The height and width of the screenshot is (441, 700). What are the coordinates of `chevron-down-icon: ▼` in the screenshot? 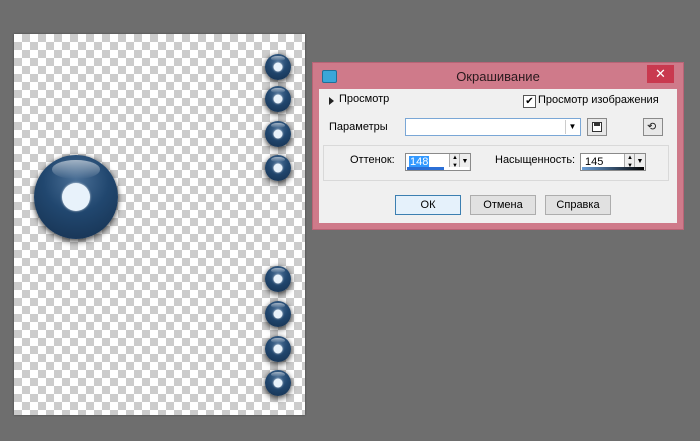 It's located at (572, 127).